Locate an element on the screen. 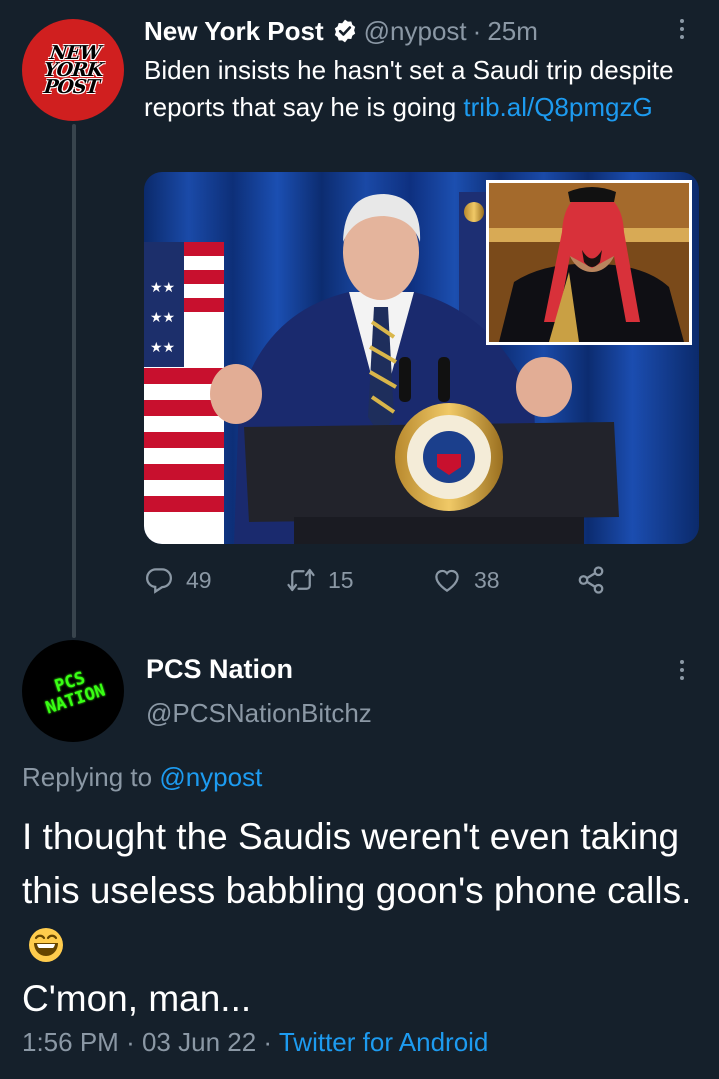 The image size is (719, 1079). verified-icon is located at coordinates (344, 31).